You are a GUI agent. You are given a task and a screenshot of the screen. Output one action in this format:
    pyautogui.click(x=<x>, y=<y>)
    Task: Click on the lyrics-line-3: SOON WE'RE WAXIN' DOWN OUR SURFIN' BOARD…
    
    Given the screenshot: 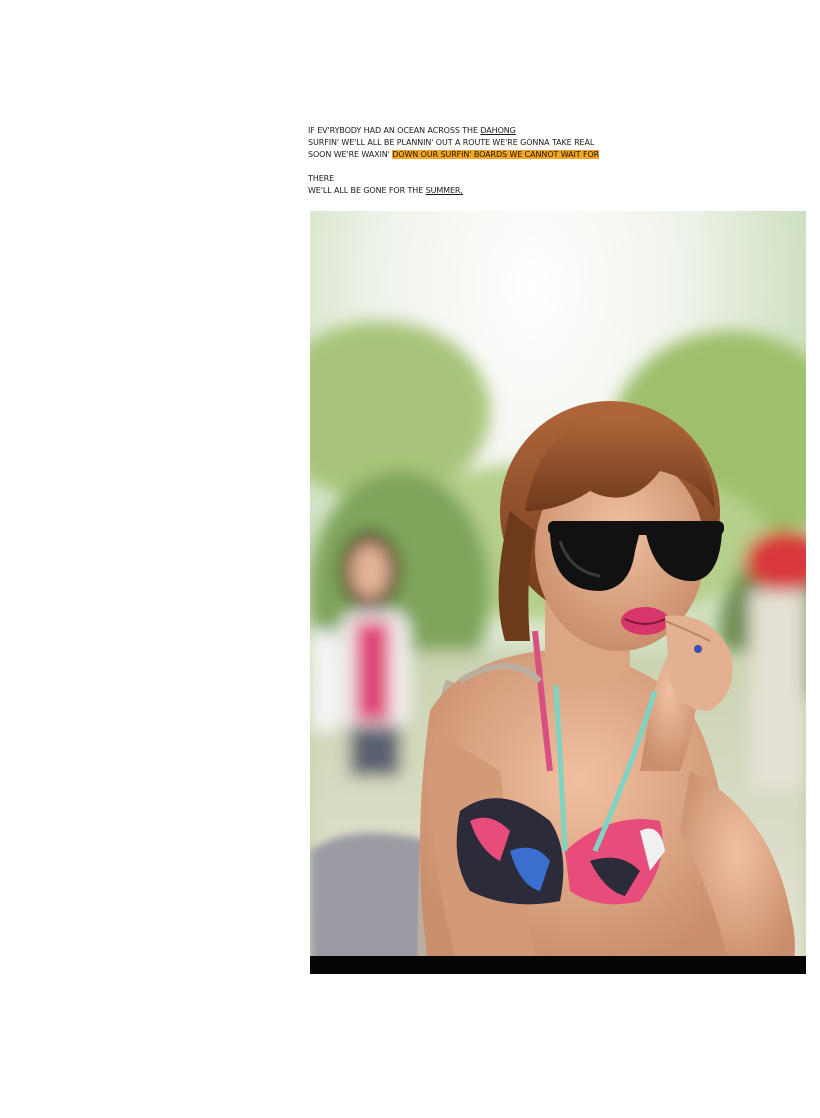 What is the action you would take?
    pyautogui.click(x=558, y=155)
    